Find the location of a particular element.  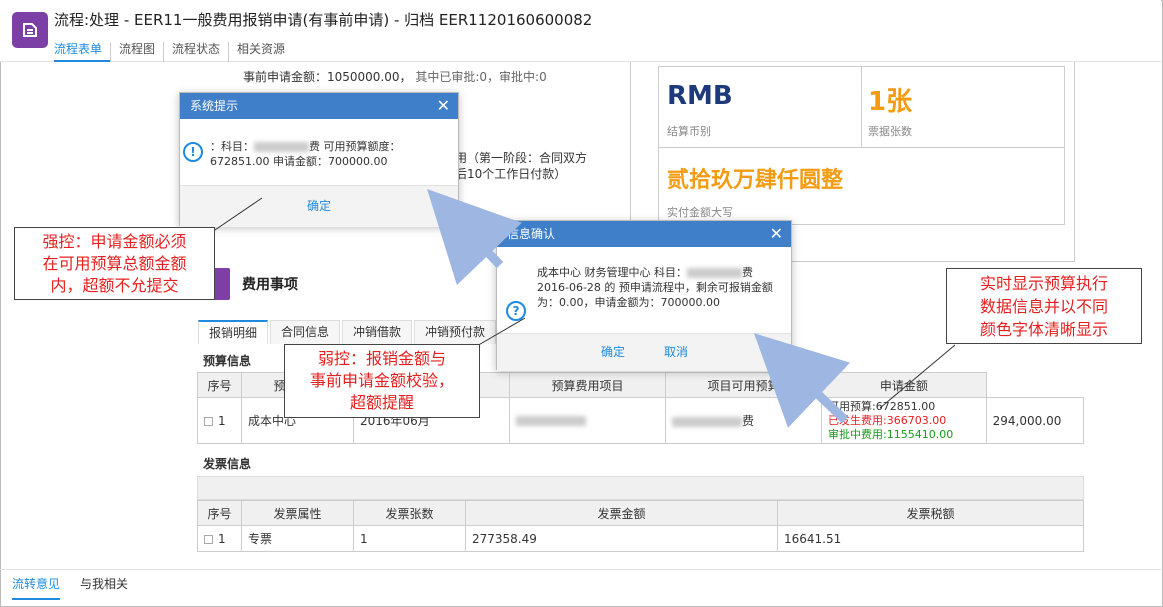

row-index: 1 is located at coordinates (222, 420).